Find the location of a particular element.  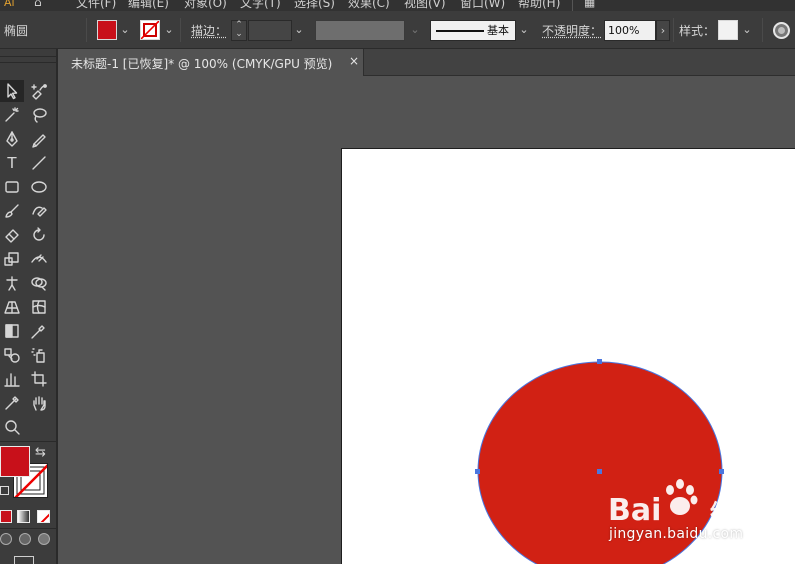

watermark-url: jingyan.baidu.com is located at coordinates (676, 534).